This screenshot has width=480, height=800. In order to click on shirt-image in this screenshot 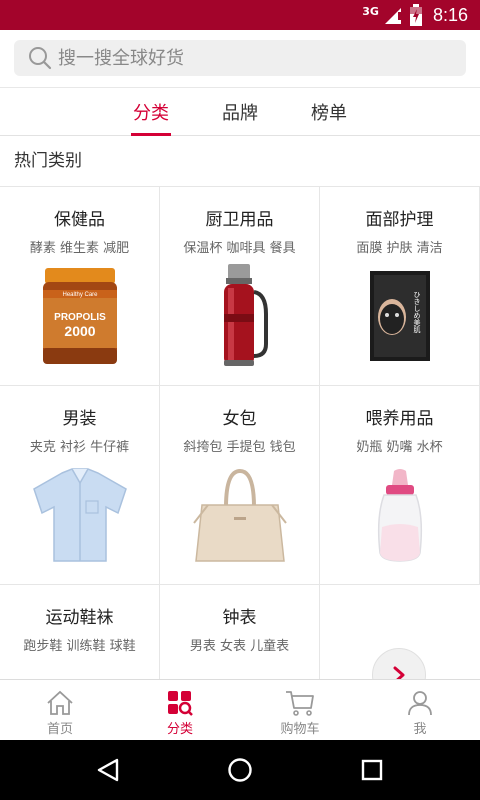, I will do `click(79, 515)`.